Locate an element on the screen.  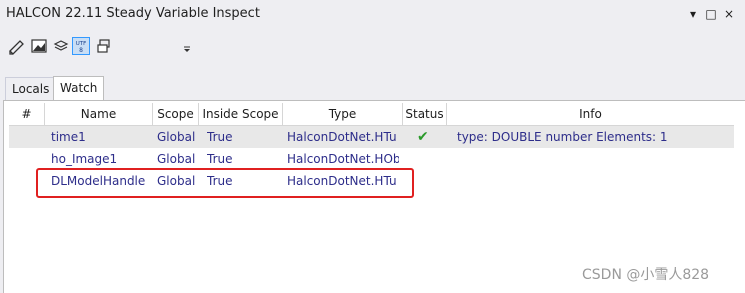
watermark: CSDN @小雪人828 is located at coordinates (646, 275).